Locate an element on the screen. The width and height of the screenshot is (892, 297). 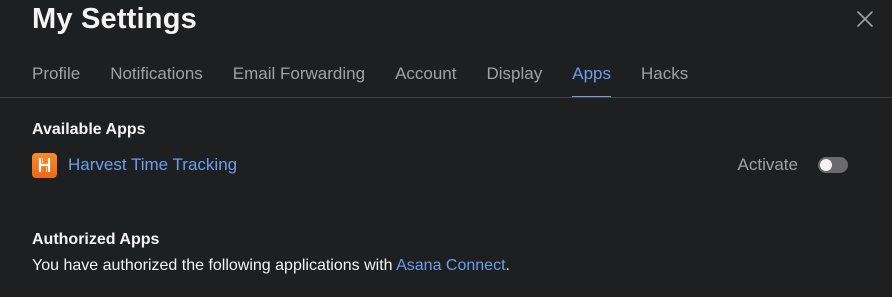
tab-profile: Profile is located at coordinates (56, 77).